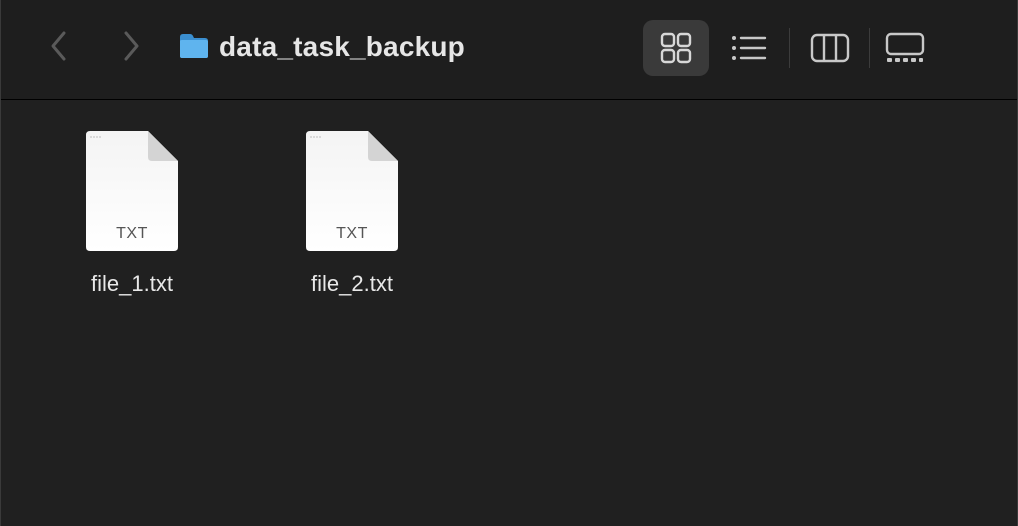  I want to click on chevron-right-icon, so click(131, 46).